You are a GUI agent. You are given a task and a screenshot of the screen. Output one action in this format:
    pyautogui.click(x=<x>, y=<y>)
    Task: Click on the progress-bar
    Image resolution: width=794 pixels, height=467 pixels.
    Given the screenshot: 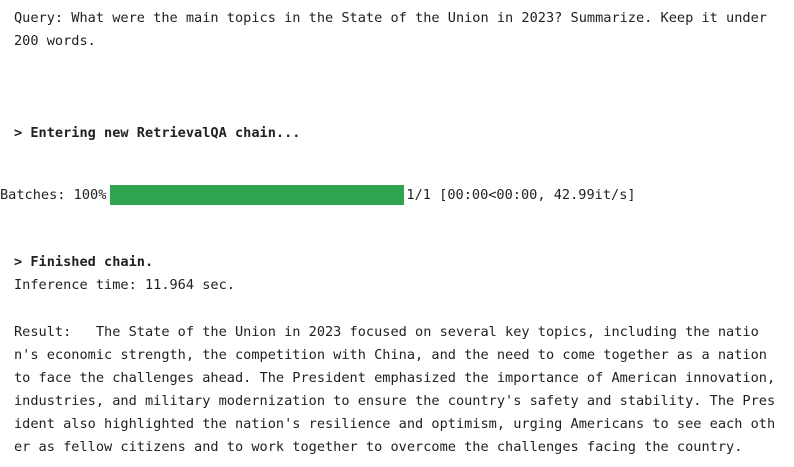 What is the action you would take?
    pyautogui.click(x=257, y=194)
    